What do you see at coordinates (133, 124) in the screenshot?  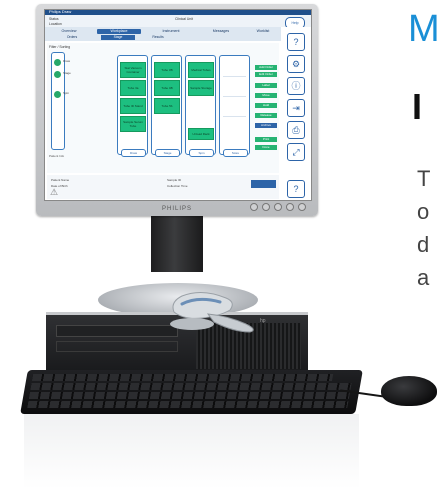 I see `sample-card: Sample Serum Tube` at bounding box center [133, 124].